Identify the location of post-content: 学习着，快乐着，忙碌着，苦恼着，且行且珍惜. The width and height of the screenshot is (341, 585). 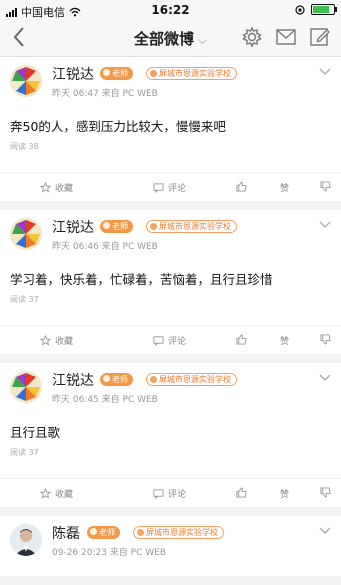
(141, 279).